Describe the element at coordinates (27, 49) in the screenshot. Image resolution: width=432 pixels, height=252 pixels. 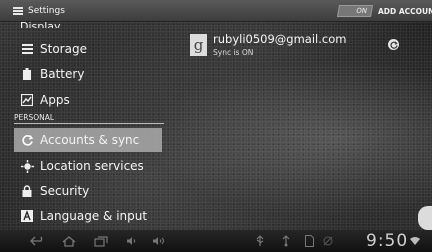
I see `storage-icon` at that location.